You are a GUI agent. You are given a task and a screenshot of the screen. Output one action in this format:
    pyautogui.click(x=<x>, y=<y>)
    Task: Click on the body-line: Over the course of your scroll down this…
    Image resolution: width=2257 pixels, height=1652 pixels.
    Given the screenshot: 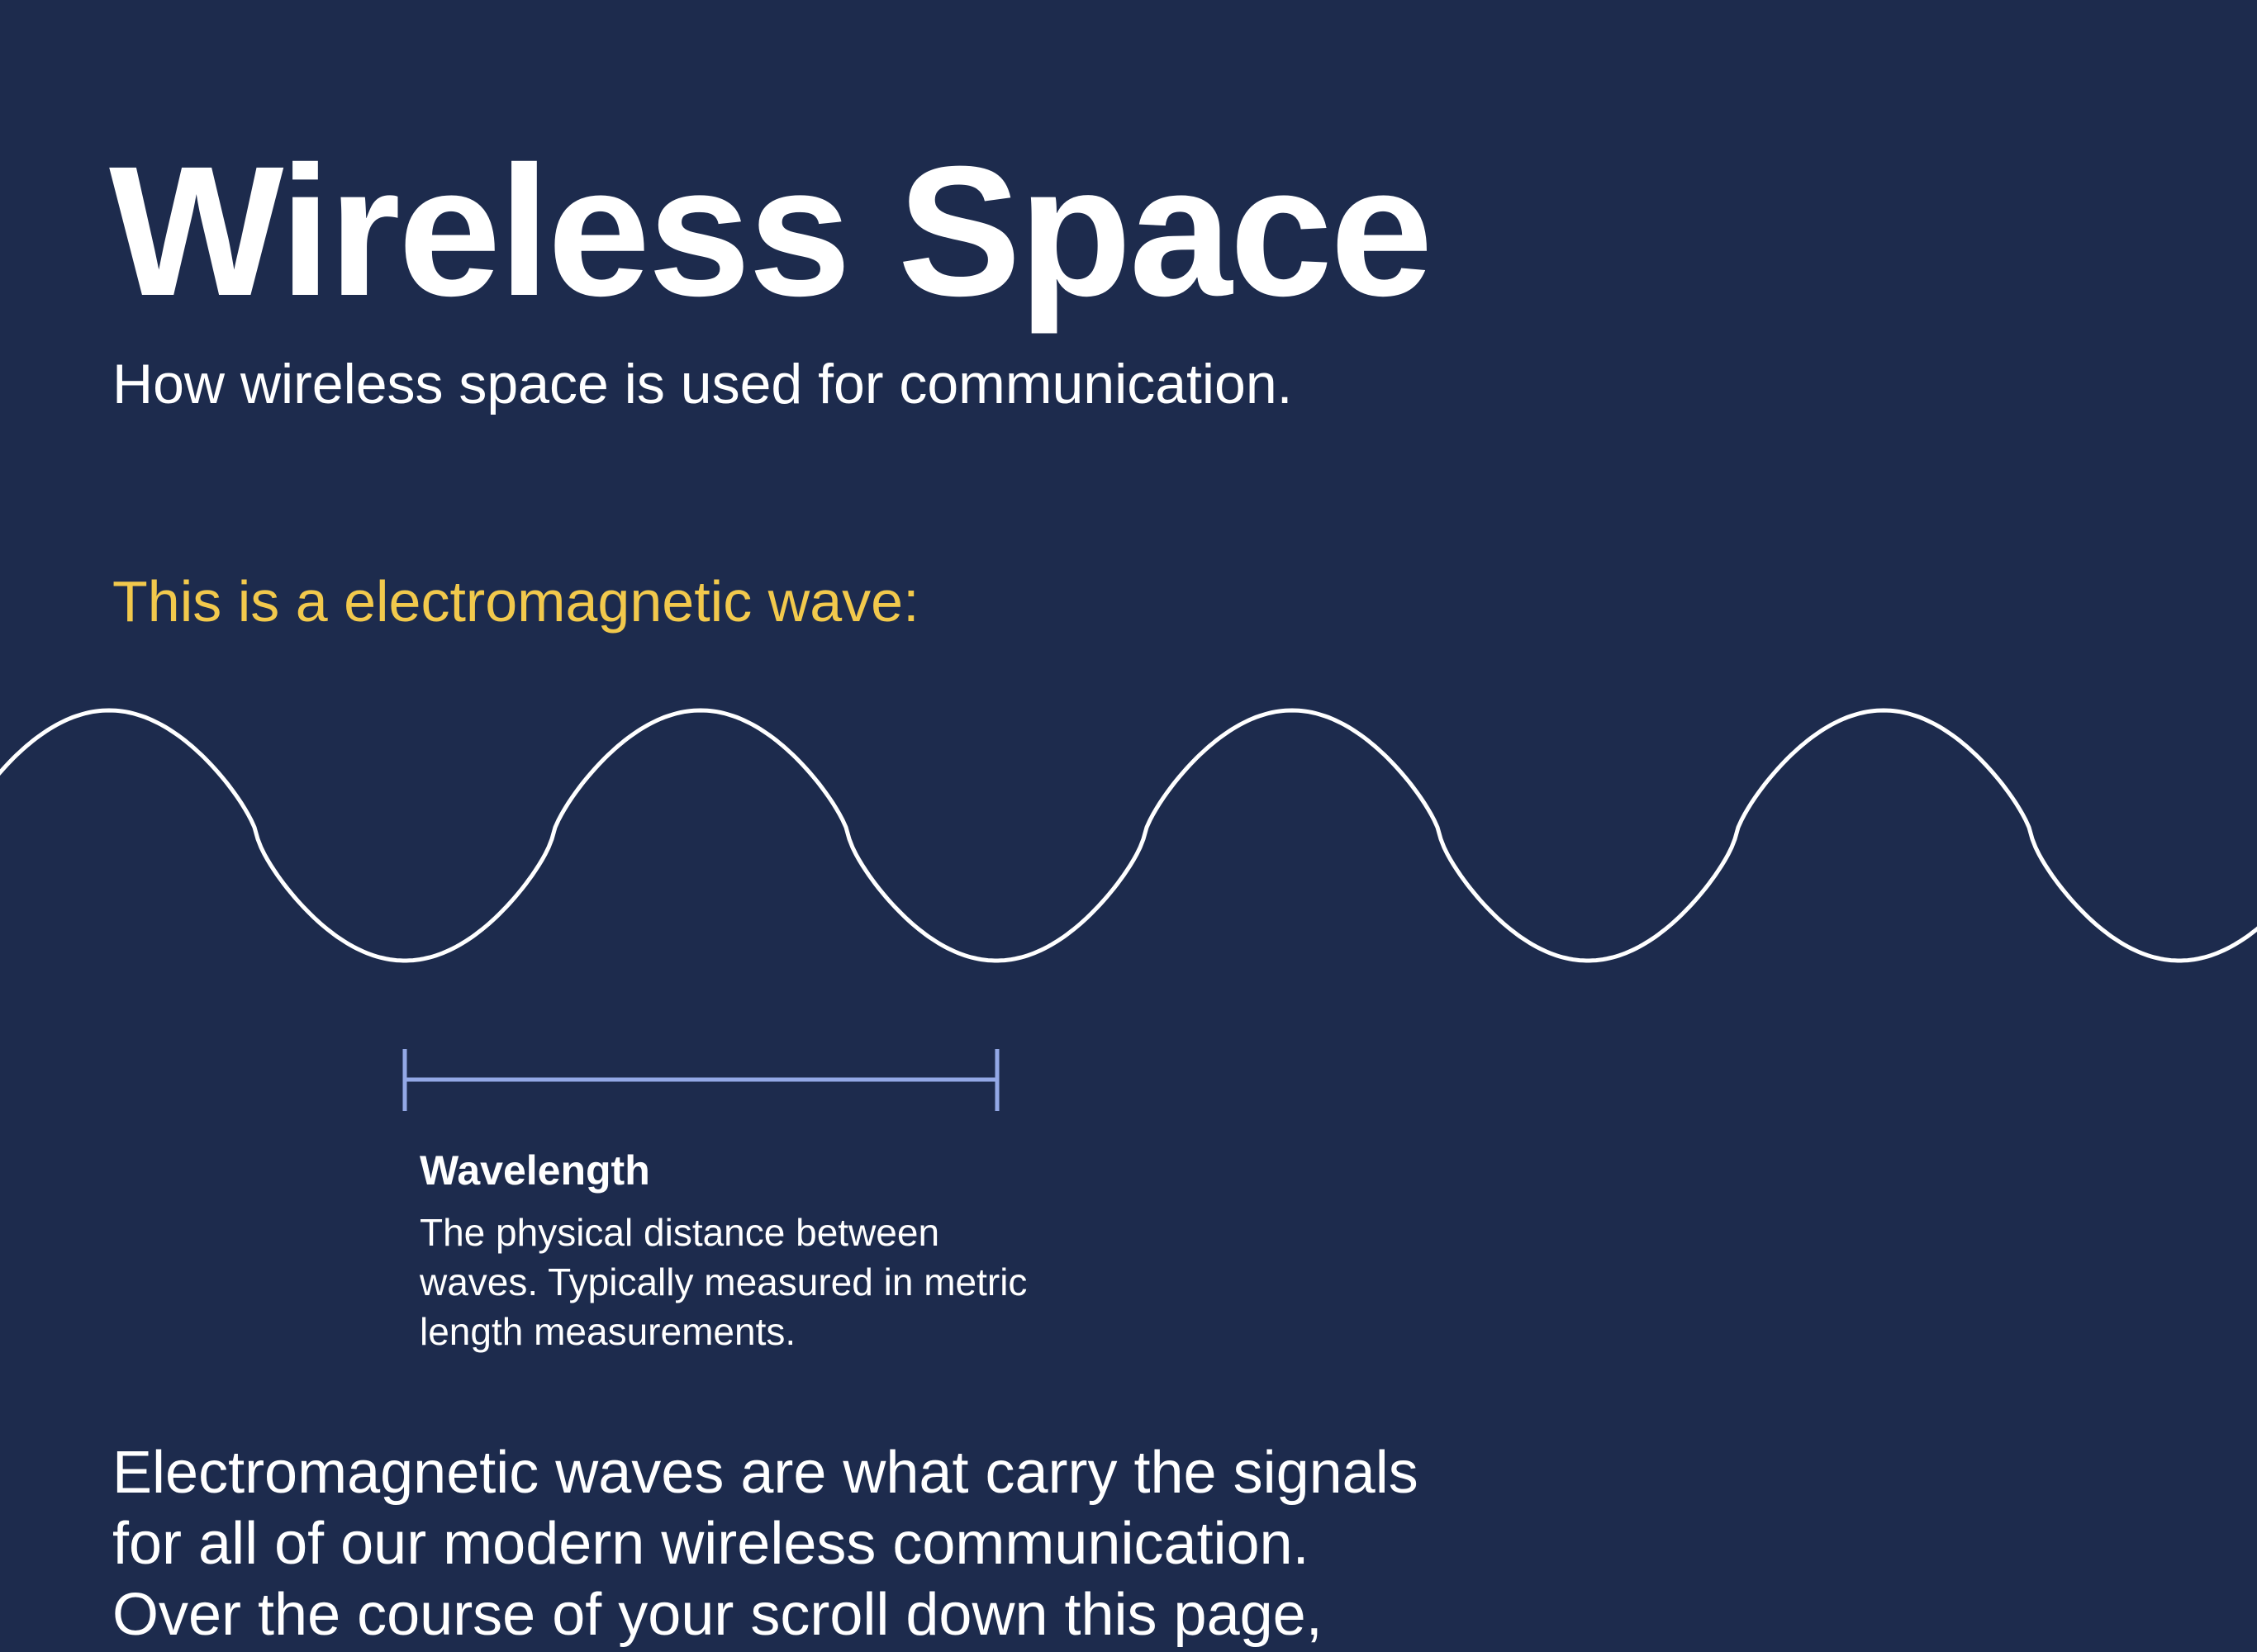 What is the action you would take?
    pyautogui.click(x=717, y=1615)
    